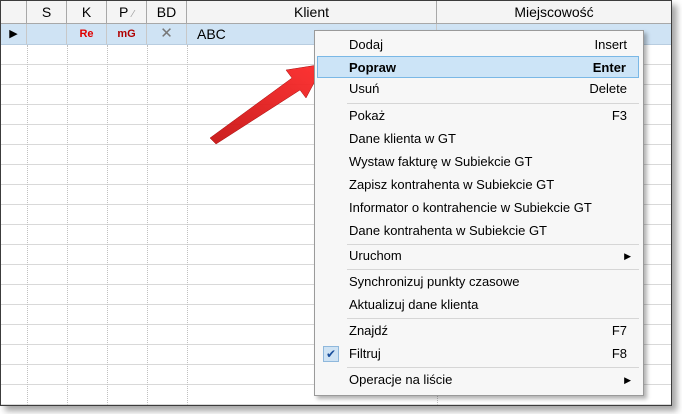 Image resolution: width=682 pixels, height=414 pixels. What do you see at coordinates (372, 67) in the screenshot?
I see `menu-item-popraw-label: Popraw` at bounding box center [372, 67].